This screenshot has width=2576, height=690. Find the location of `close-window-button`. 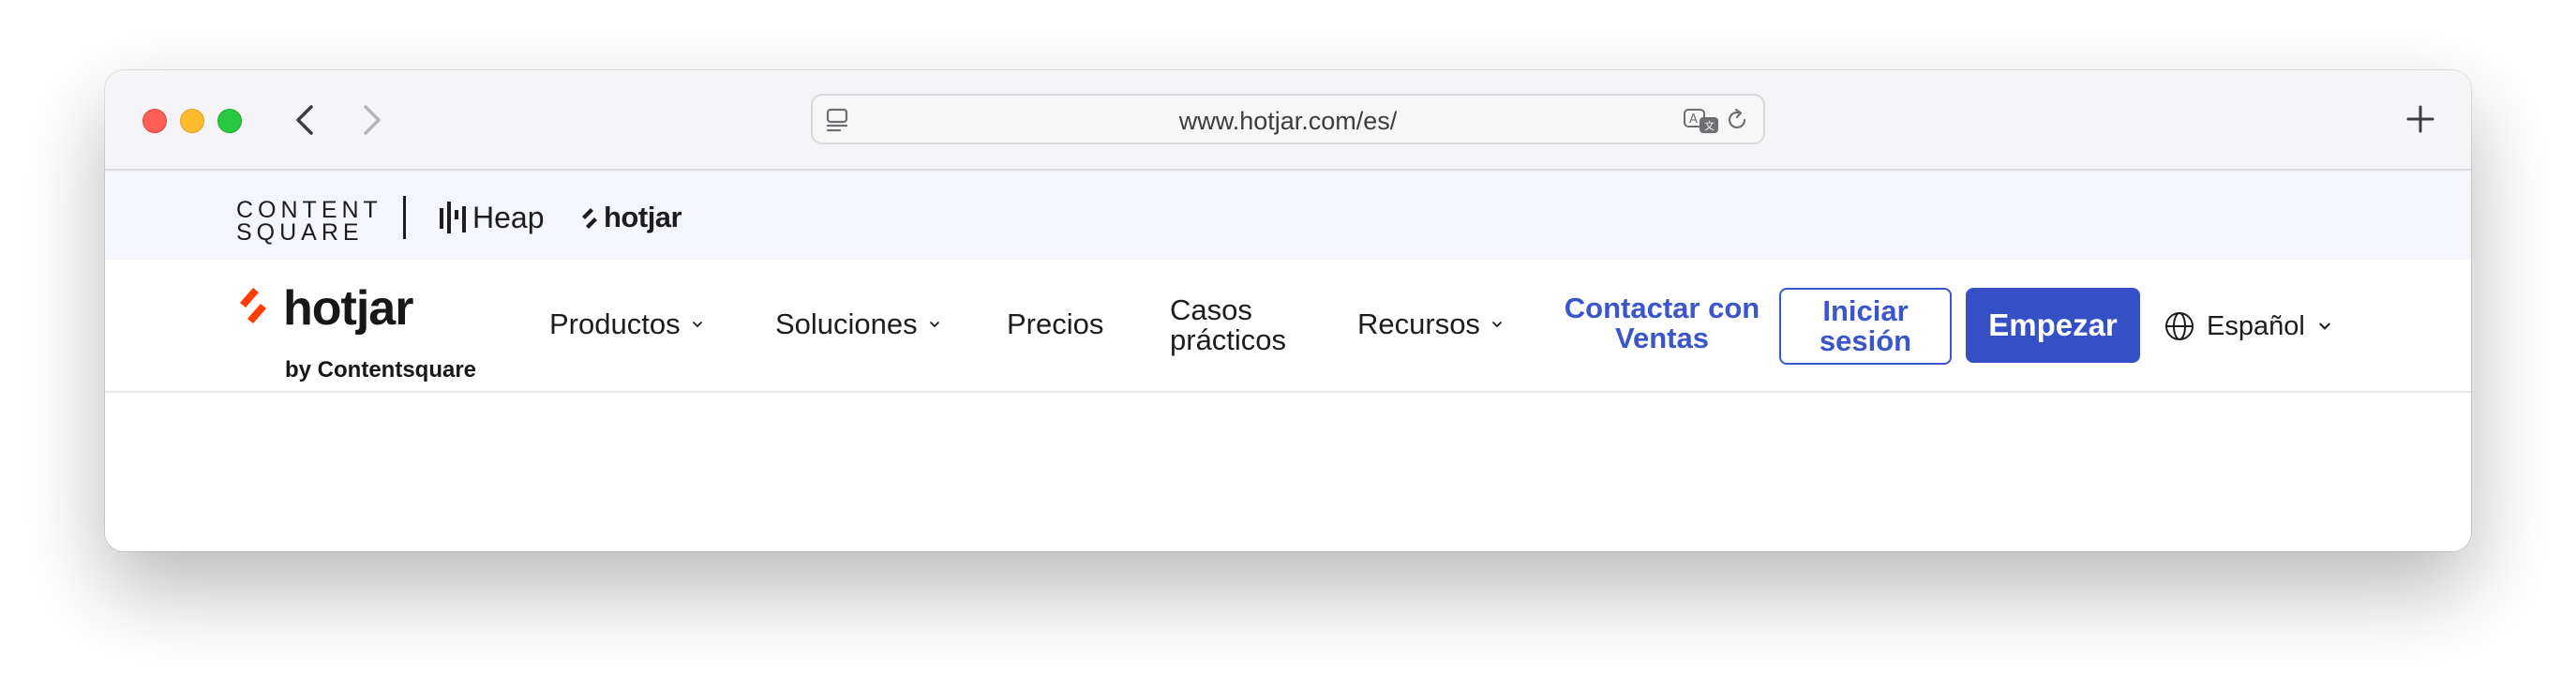

close-window-button is located at coordinates (155, 121).